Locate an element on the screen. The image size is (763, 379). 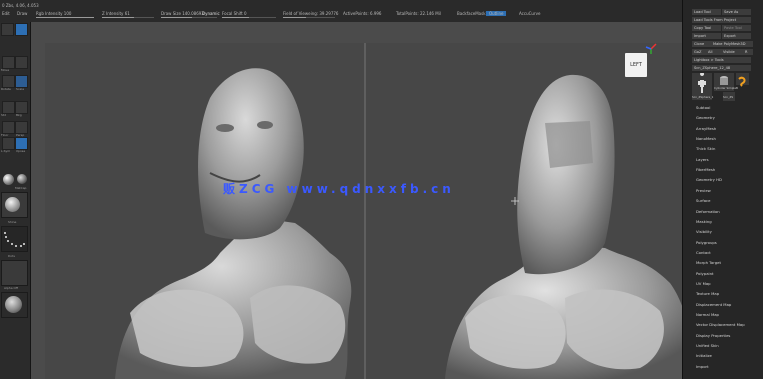
alpha-slot is located at coordinates (14, 273).